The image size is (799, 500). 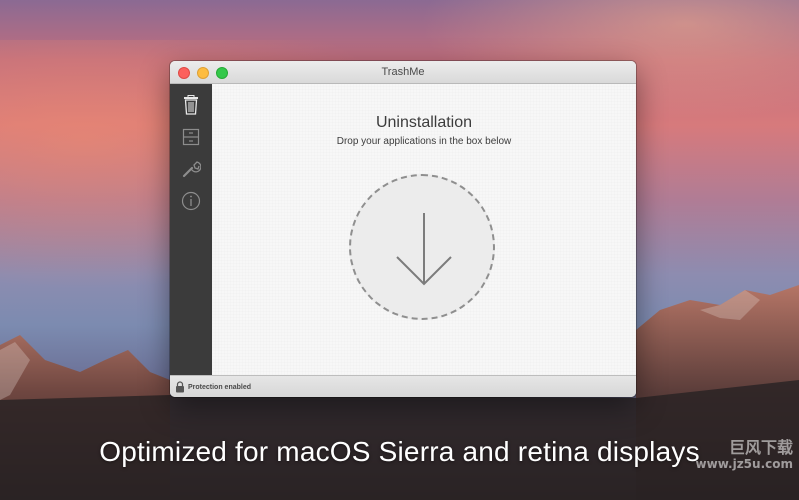 I want to click on cabinet-icon, so click(x=191, y=137).